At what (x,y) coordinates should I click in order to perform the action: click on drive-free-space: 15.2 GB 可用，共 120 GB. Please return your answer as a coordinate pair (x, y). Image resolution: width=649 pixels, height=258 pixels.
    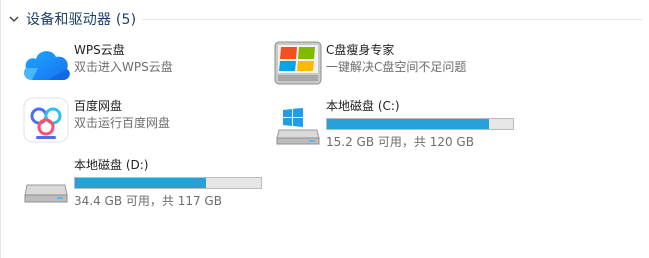
    Looking at the image, I should click on (400, 142).